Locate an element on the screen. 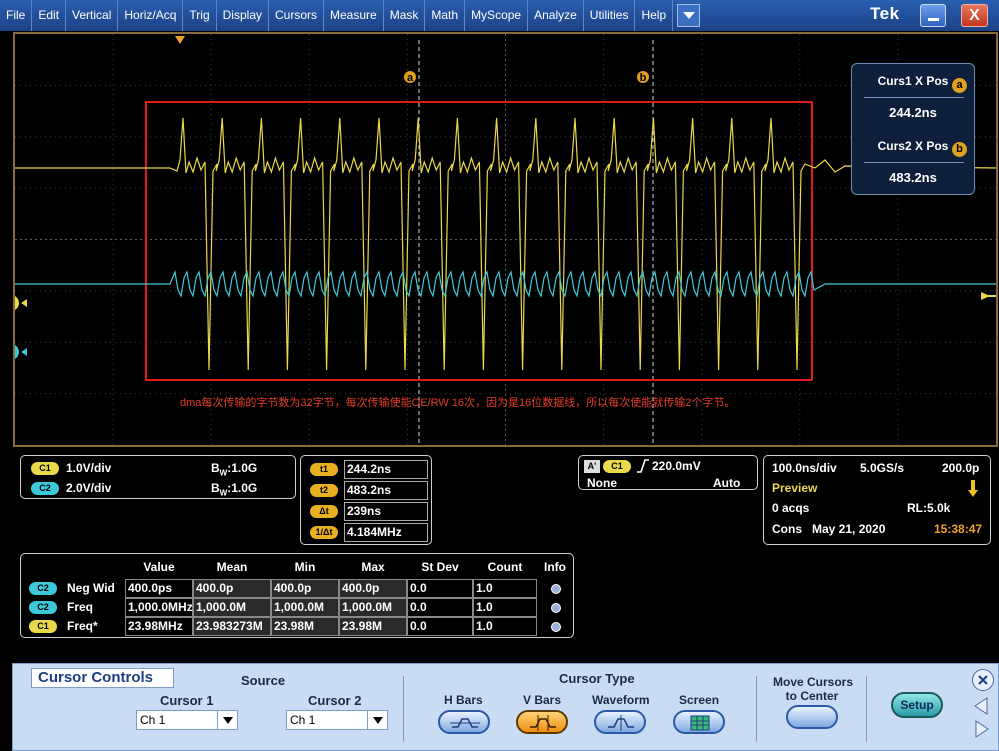 Image resolution: width=999 pixels, height=751 pixels. chevron-down-icon is located at coordinates (227, 720).